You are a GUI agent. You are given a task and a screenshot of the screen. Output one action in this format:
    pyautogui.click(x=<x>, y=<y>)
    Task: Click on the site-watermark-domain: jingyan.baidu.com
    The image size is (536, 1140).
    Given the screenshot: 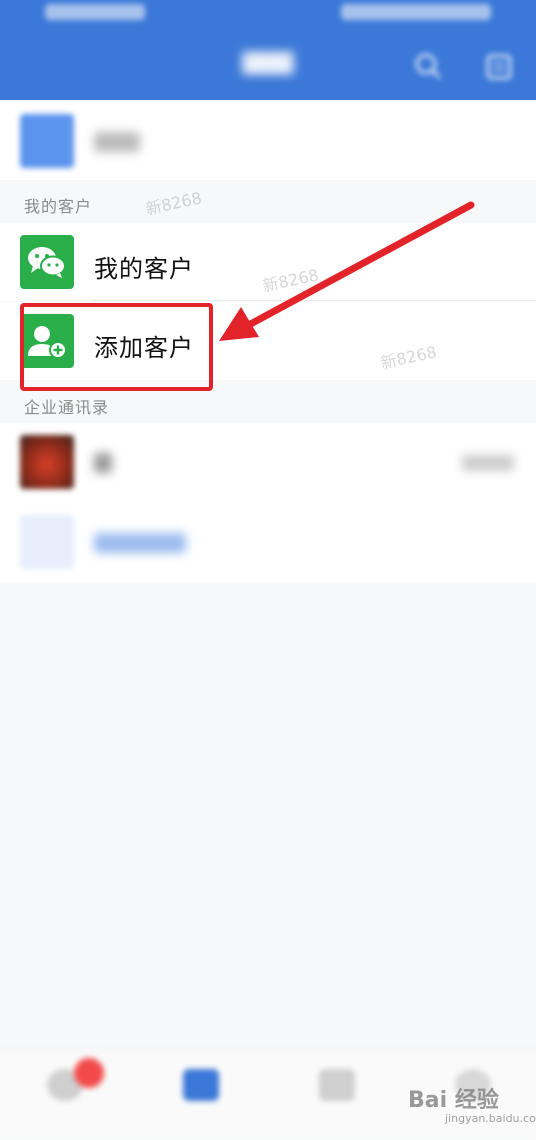 What is the action you would take?
    pyautogui.click(x=490, y=1118)
    